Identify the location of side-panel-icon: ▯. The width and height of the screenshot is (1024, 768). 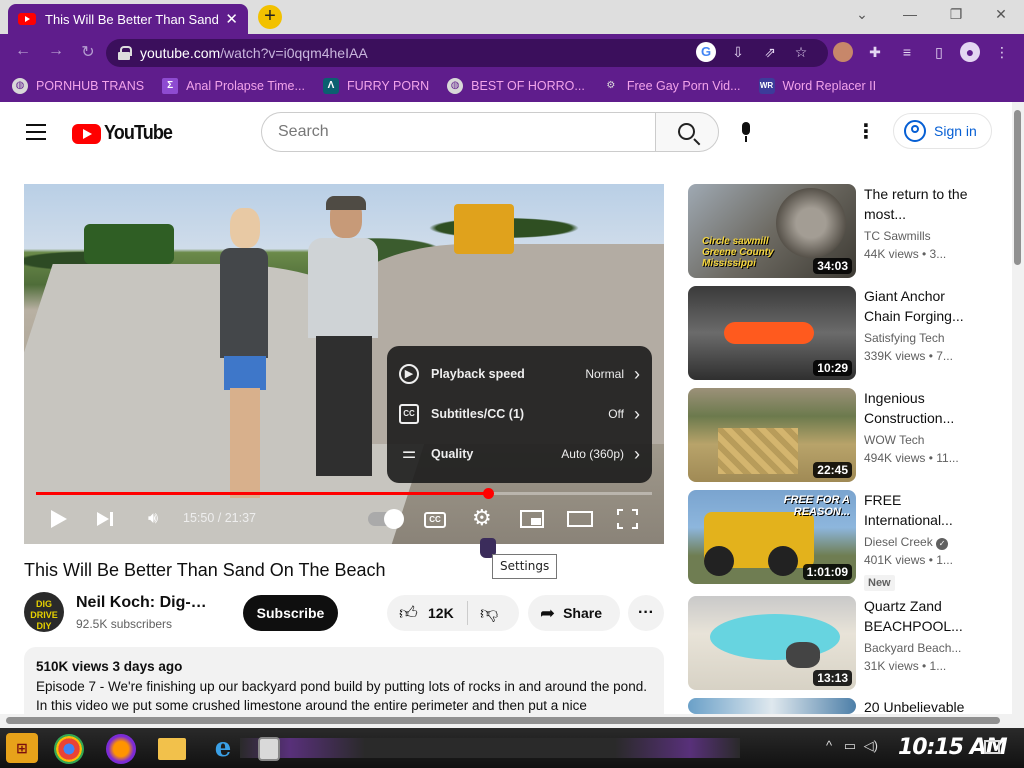
(939, 52).